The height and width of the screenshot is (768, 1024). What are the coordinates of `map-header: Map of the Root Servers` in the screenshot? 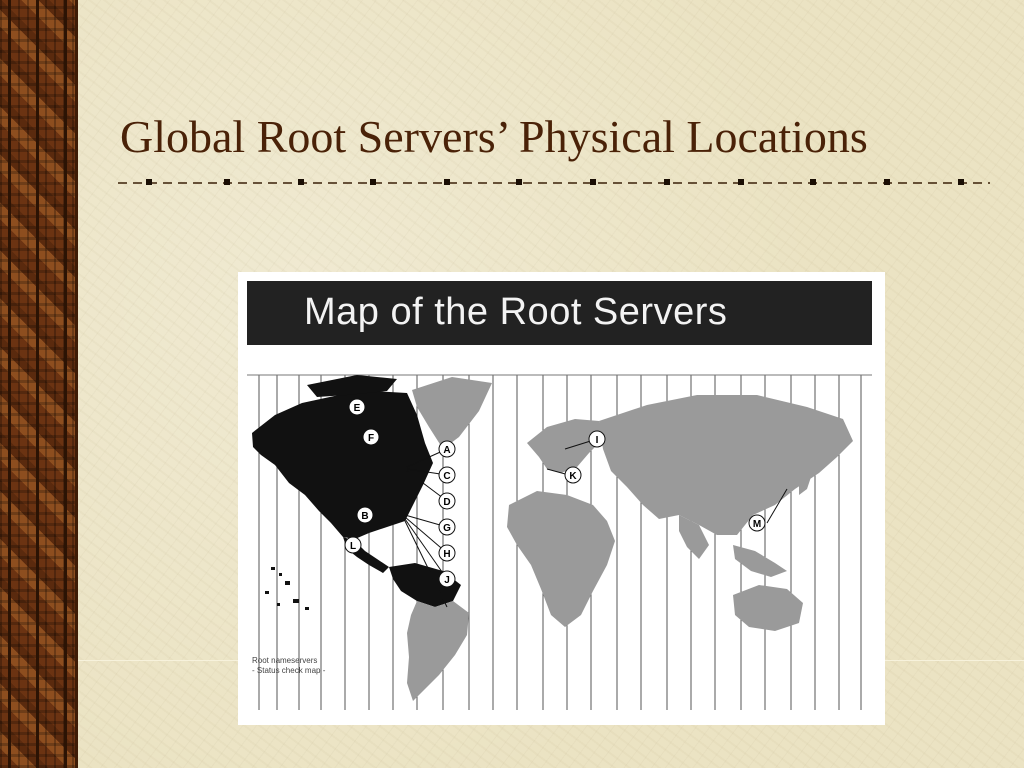 It's located at (559, 313).